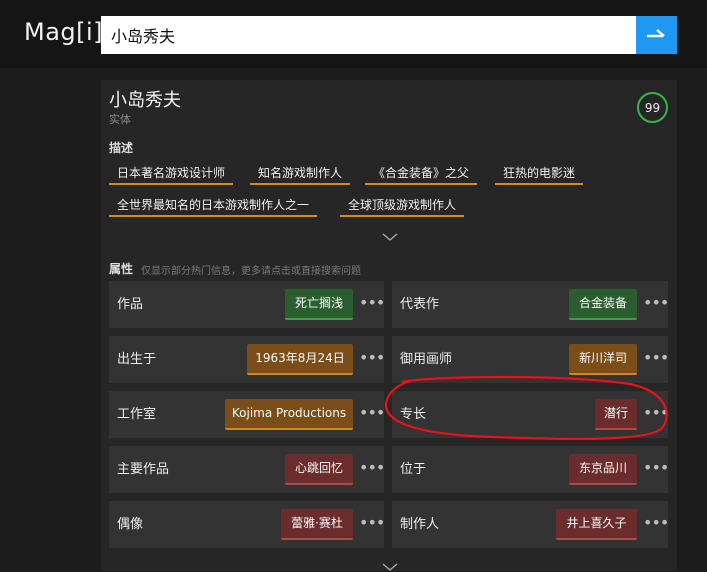  Describe the element at coordinates (247, 304) in the screenshot. I see `attribute-row: 作品 死亡搁浅 •••` at that location.